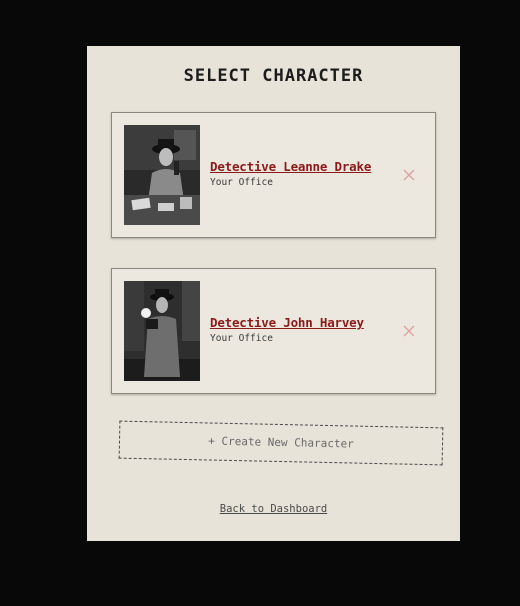  What do you see at coordinates (273, 509) in the screenshot?
I see `back-to-dashboard-link: Back to Dashboard` at bounding box center [273, 509].